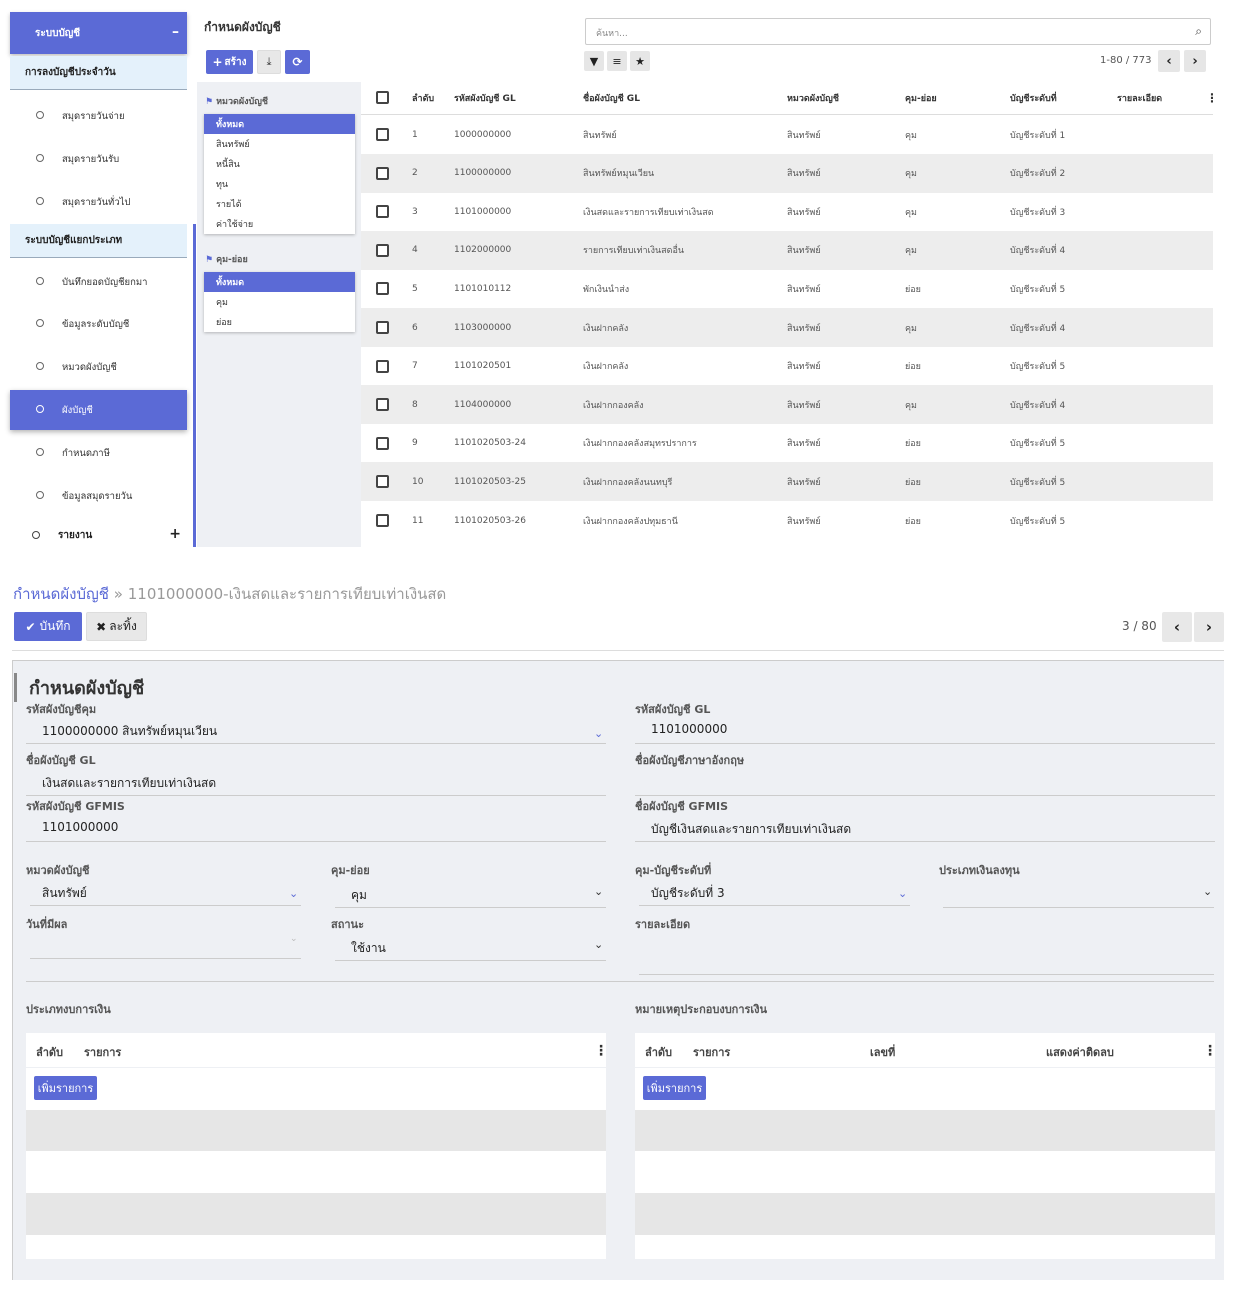 Image resolution: width=1238 pixels, height=1300 pixels. What do you see at coordinates (64, 893) in the screenshot?
I see `category-select: สินทรัพย์` at bounding box center [64, 893].